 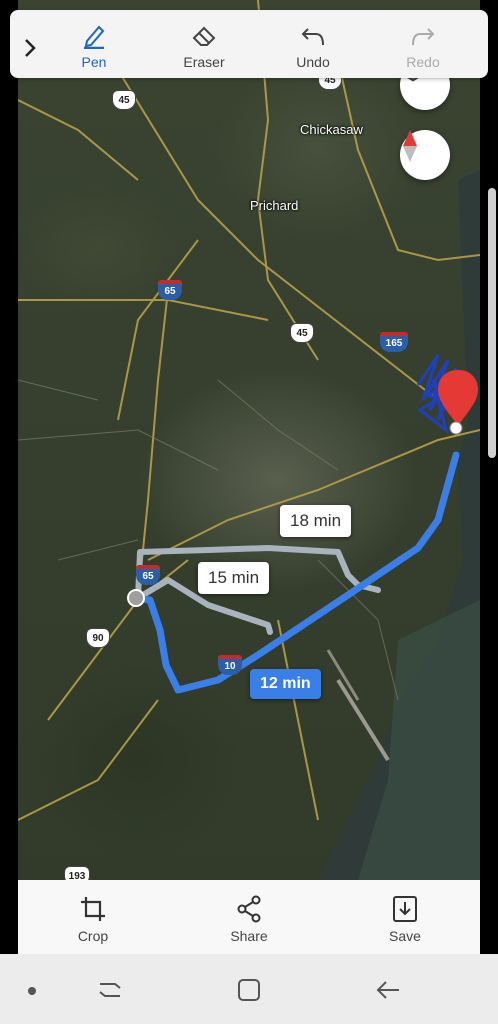 What do you see at coordinates (316, 521) in the screenshot?
I see `alt-route-time-18: 18 min` at bounding box center [316, 521].